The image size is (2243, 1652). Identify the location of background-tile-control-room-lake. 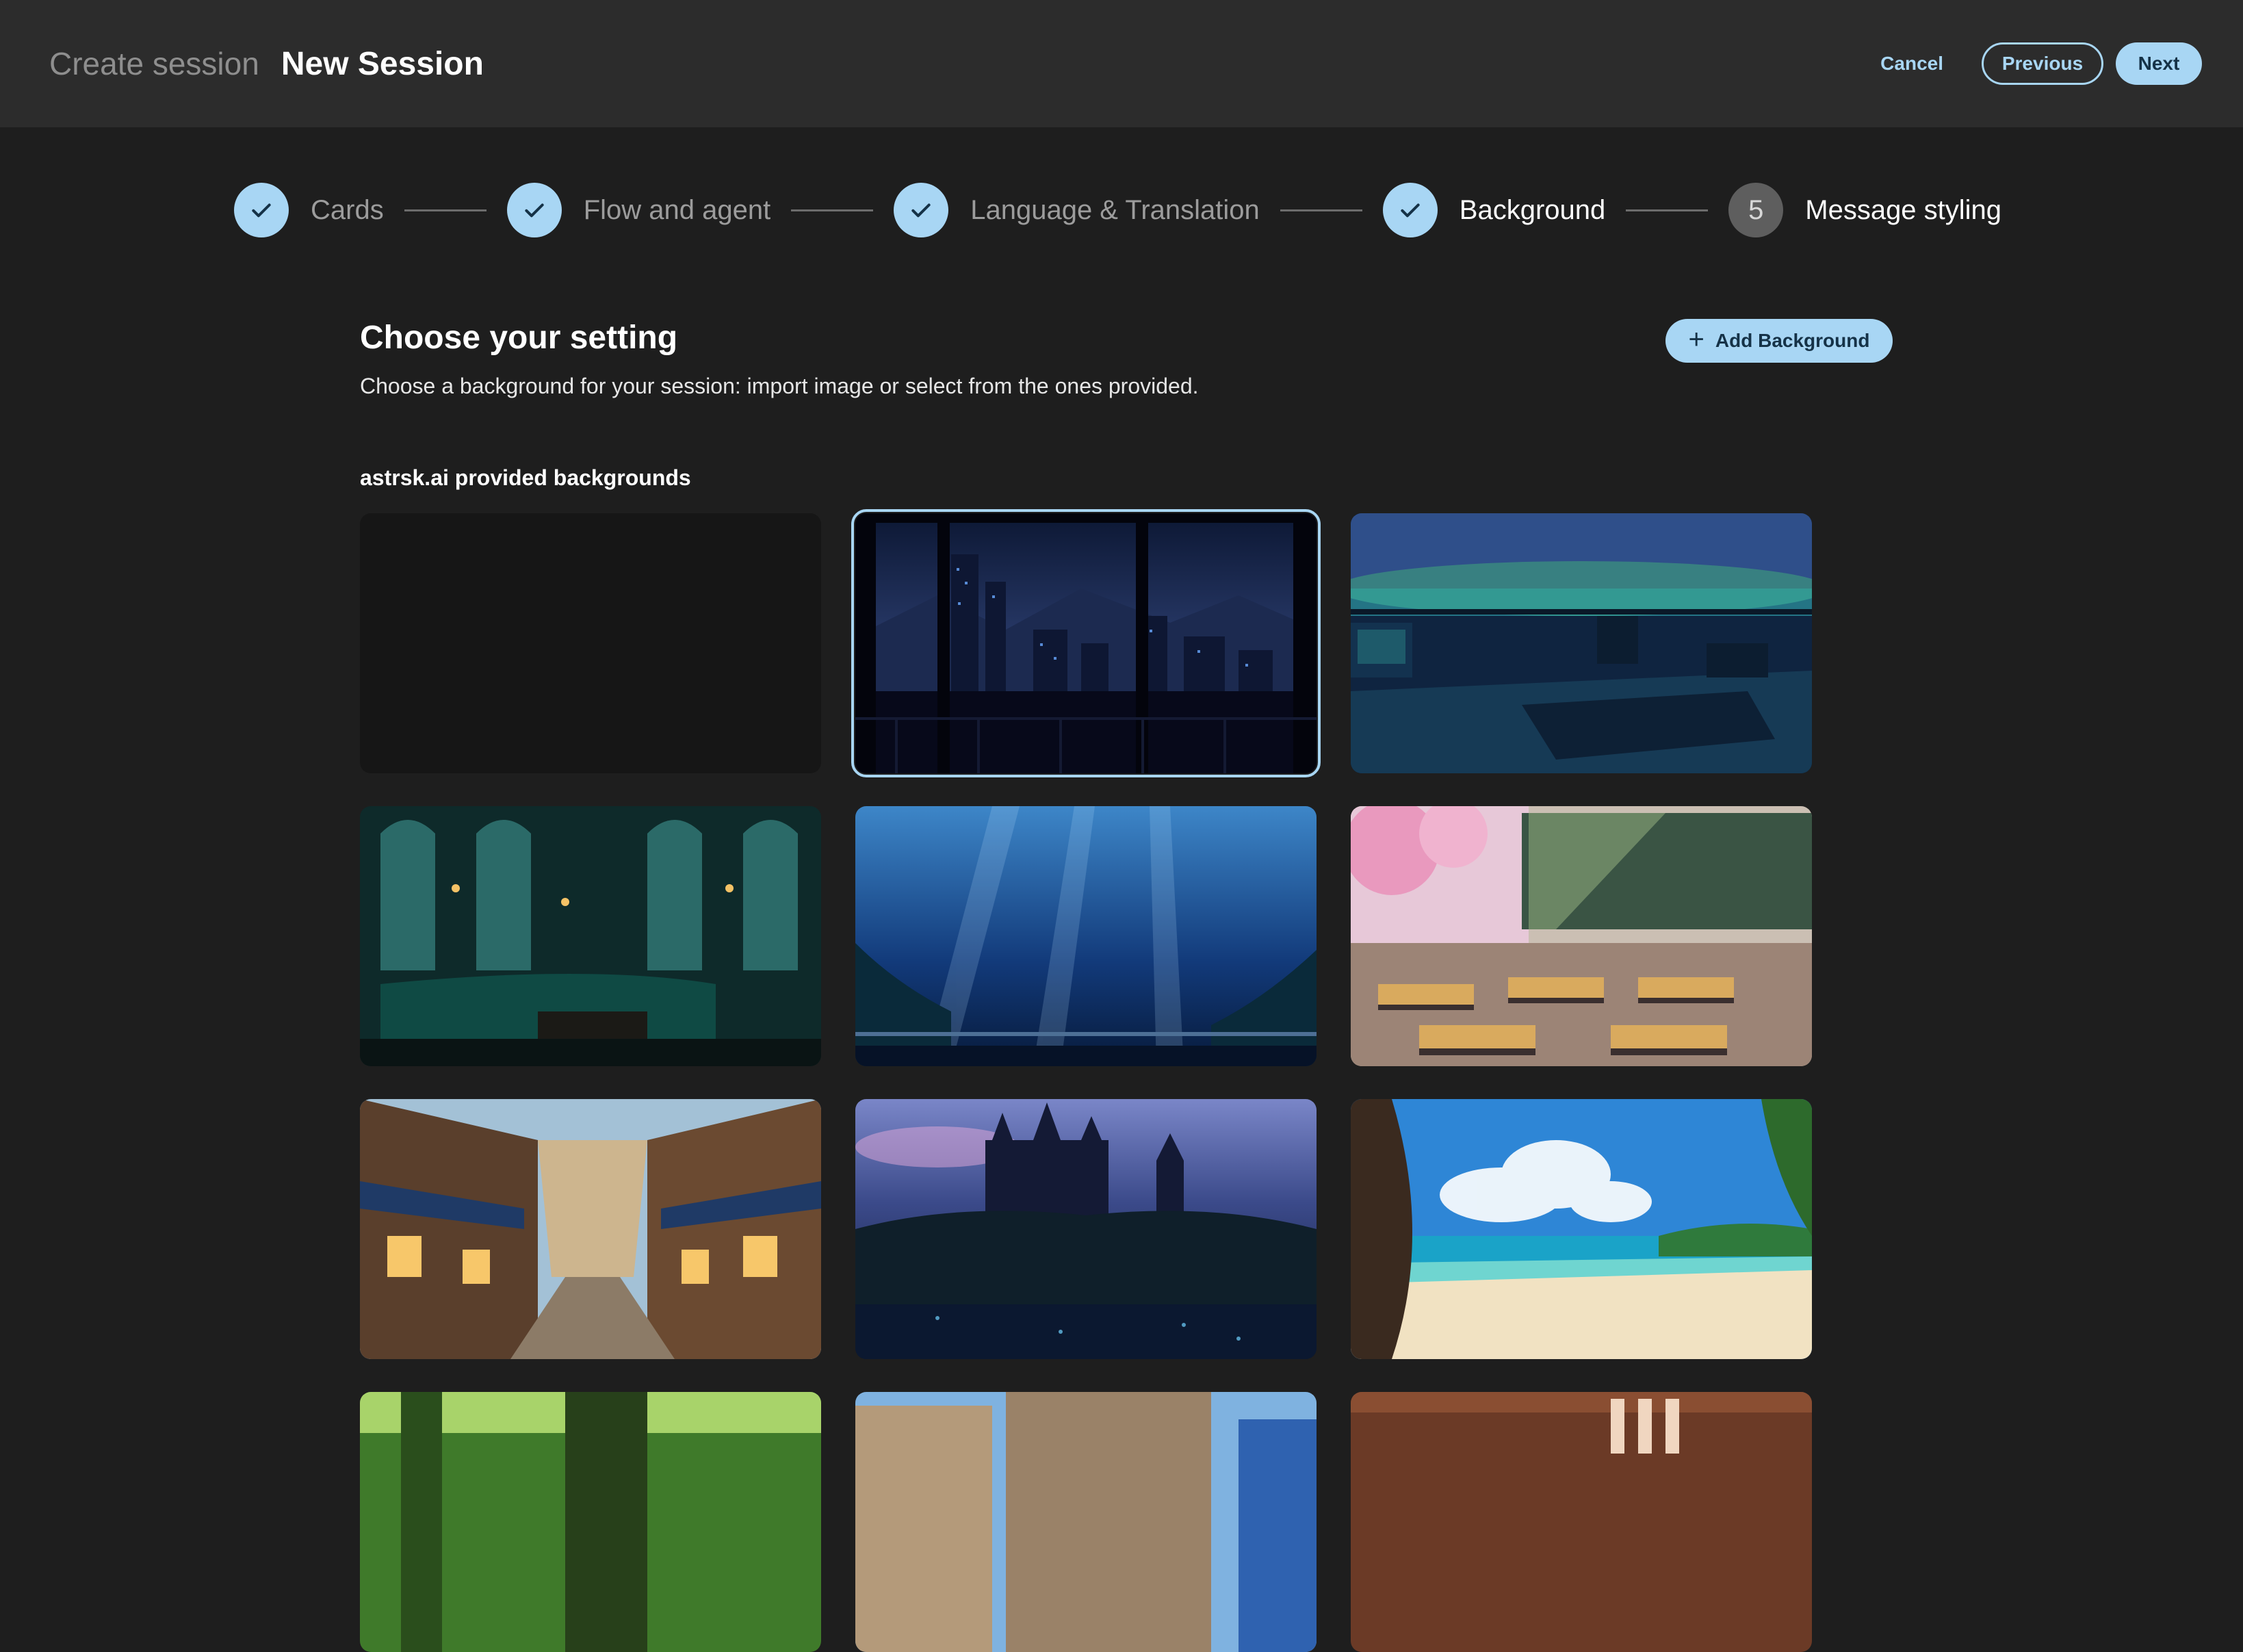
(1582, 643).